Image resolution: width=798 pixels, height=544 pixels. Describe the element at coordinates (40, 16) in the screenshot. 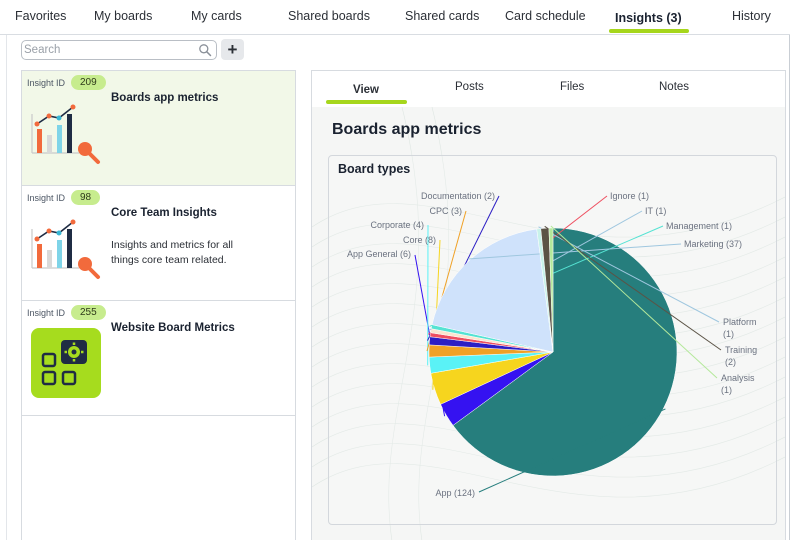

I see `tab-favorites: Favorites` at that location.